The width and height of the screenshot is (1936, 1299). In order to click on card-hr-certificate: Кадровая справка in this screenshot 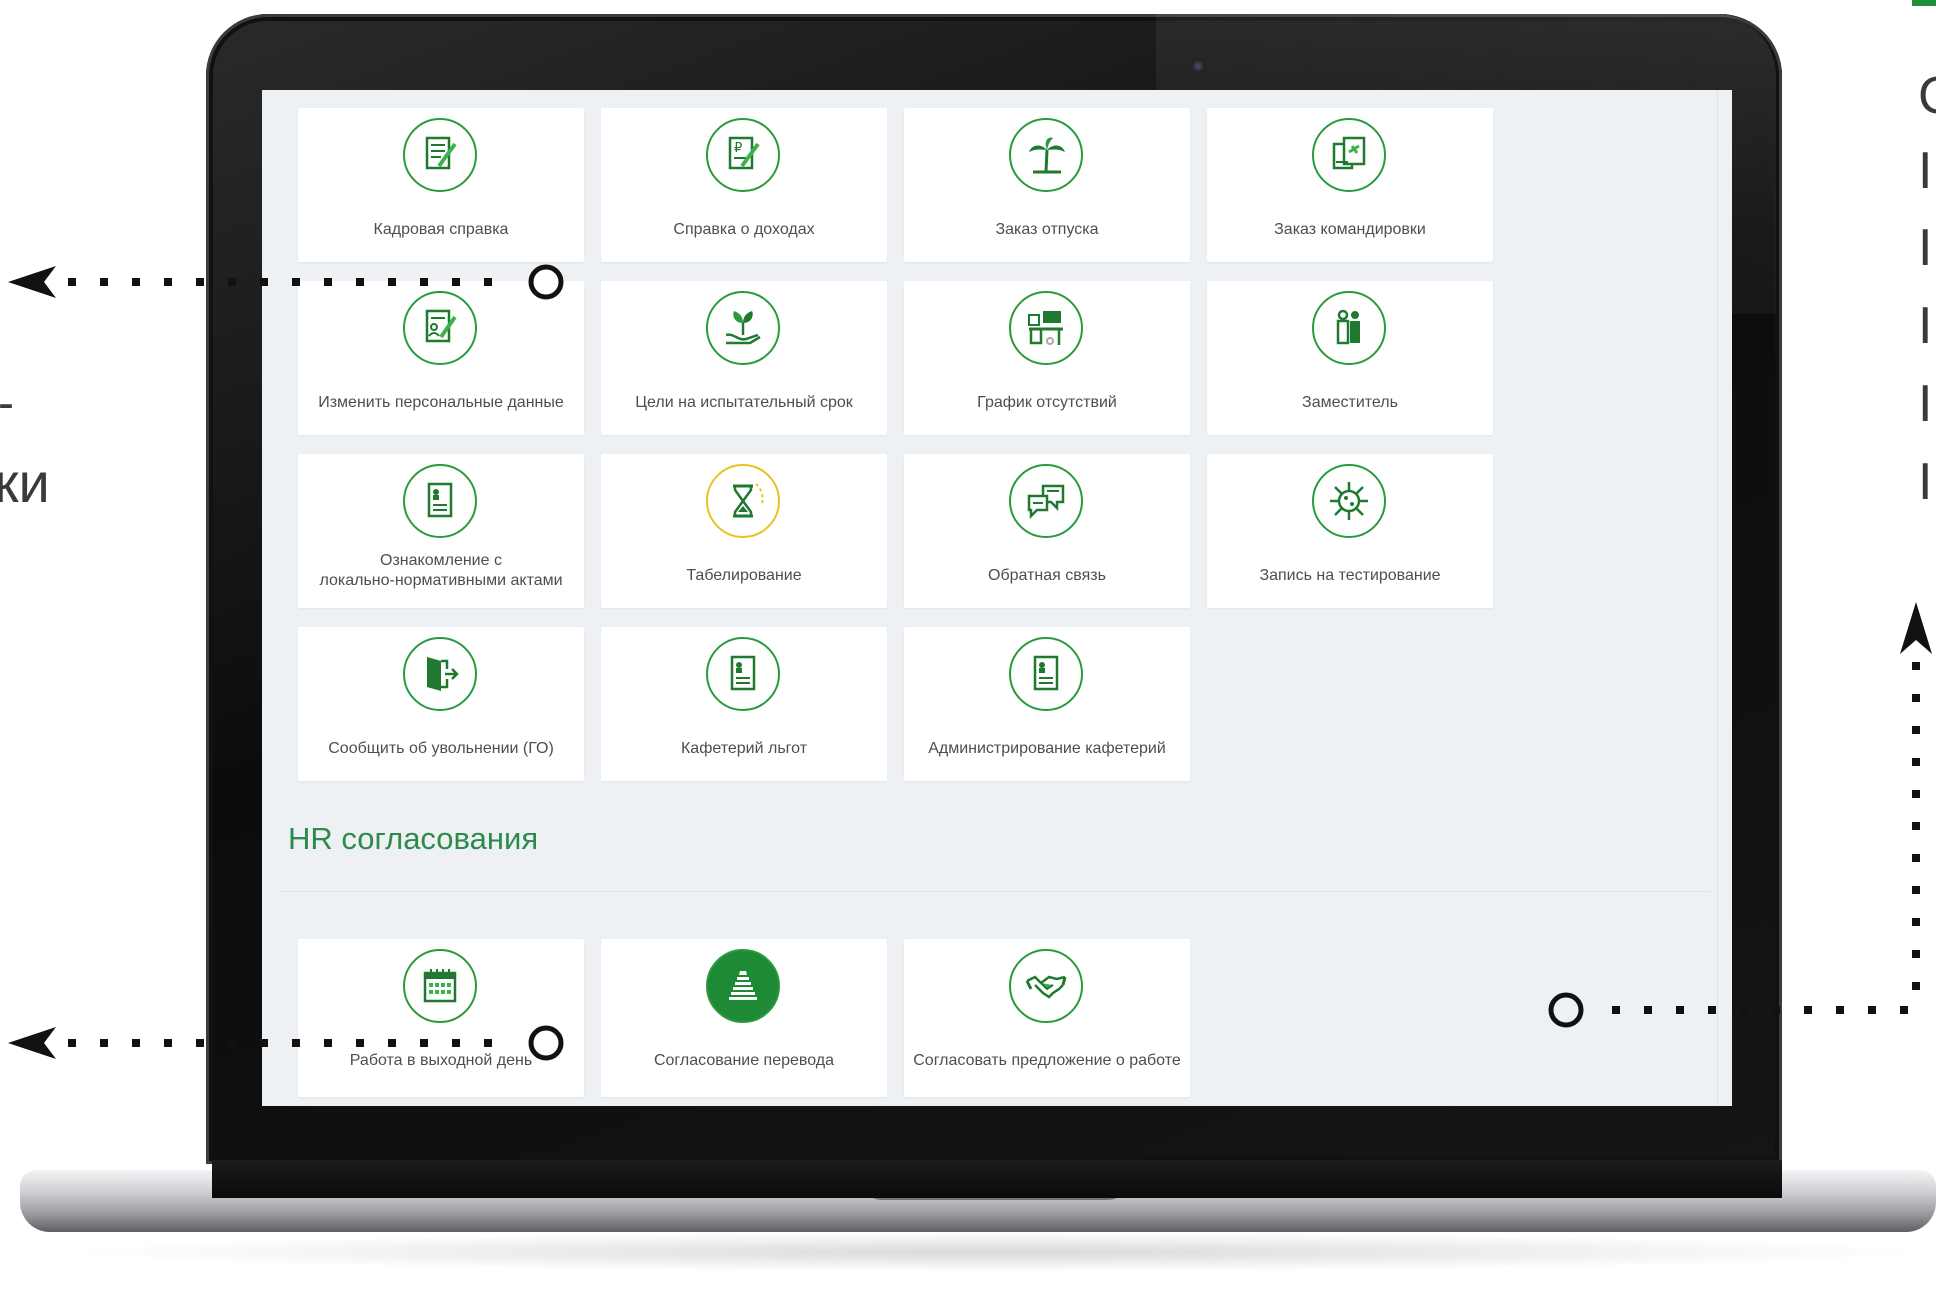, I will do `click(441, 185)`.